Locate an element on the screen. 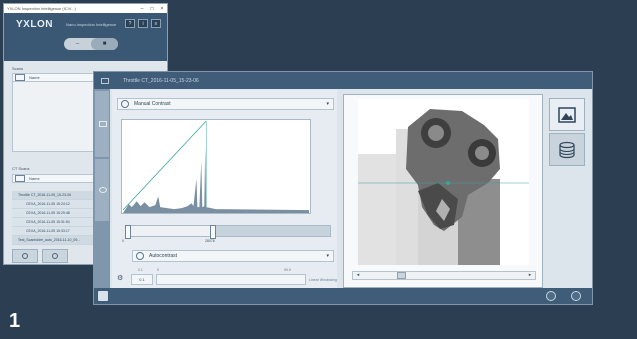 The image size is (637, 339). export-button is located at coordinates (103, 296).